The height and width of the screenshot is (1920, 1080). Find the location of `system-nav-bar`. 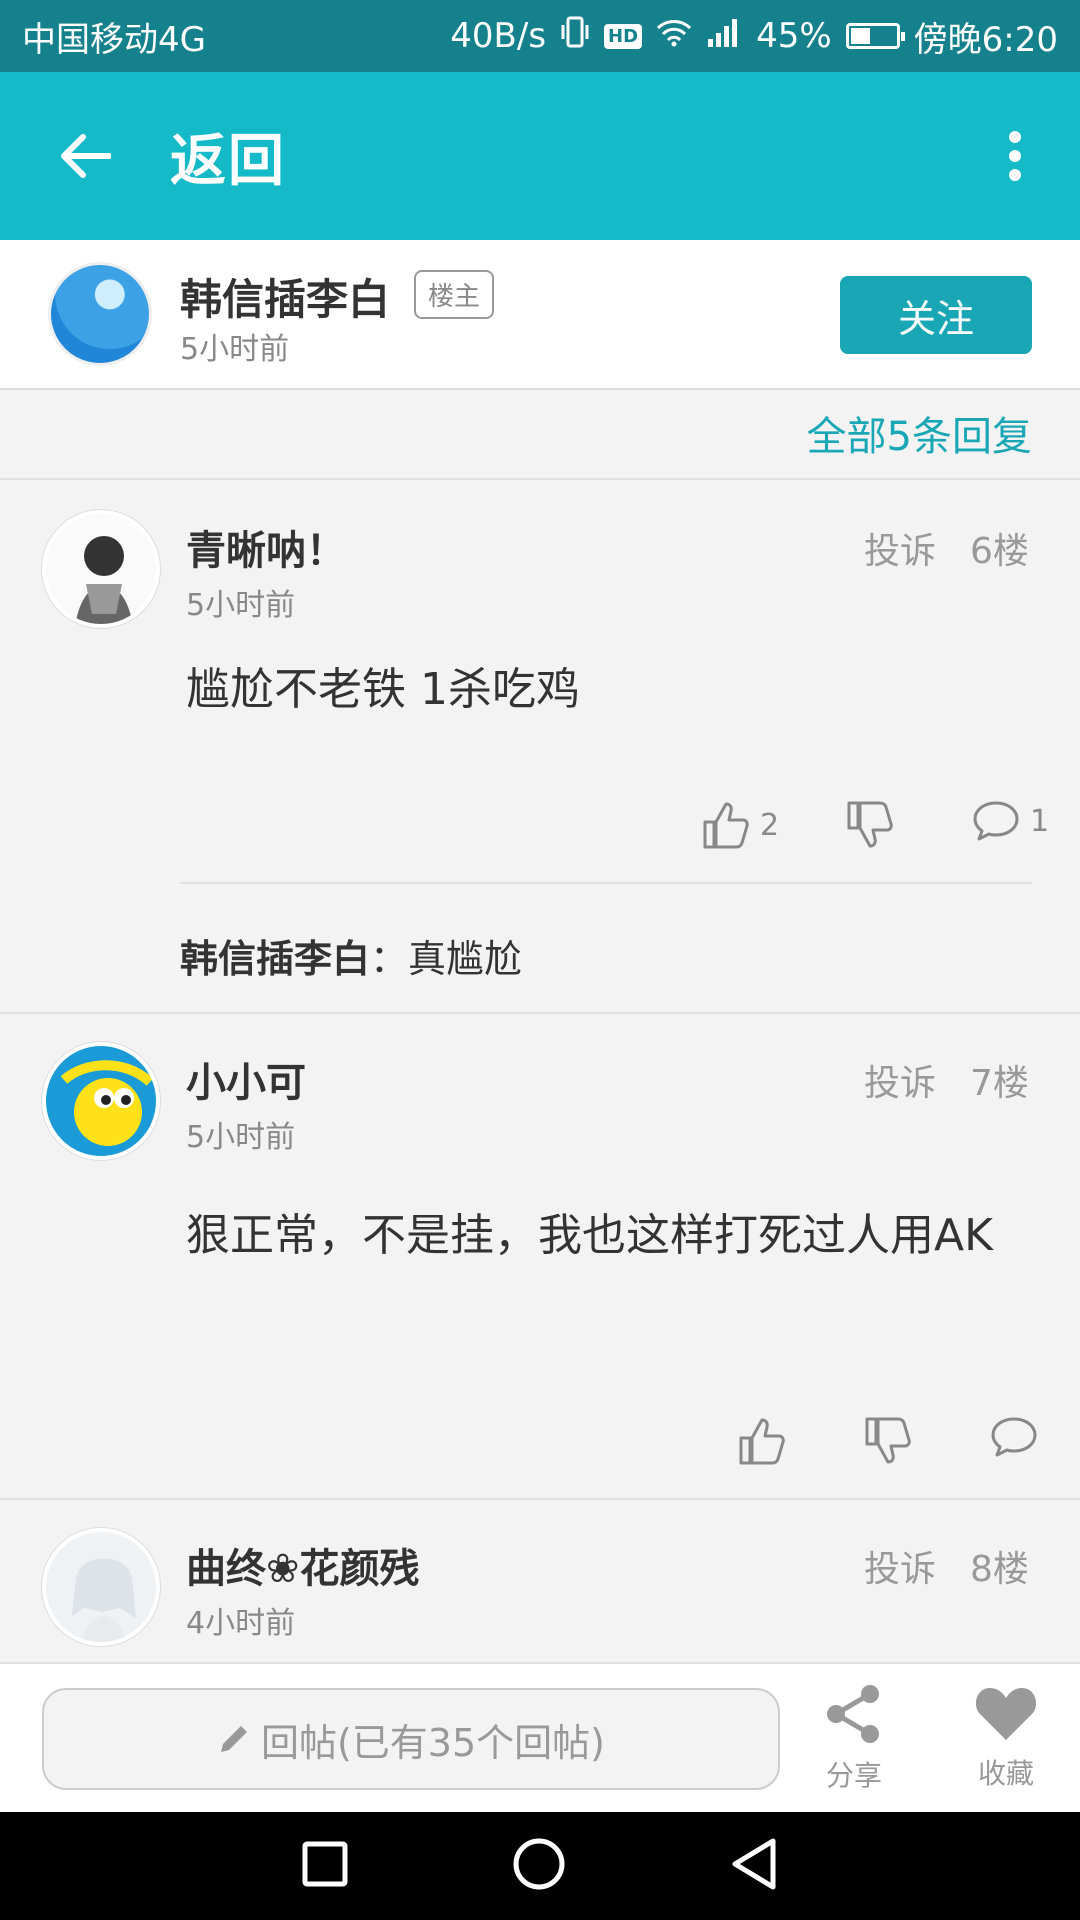

system-nav-bar is located at coordinates (540, 1866).